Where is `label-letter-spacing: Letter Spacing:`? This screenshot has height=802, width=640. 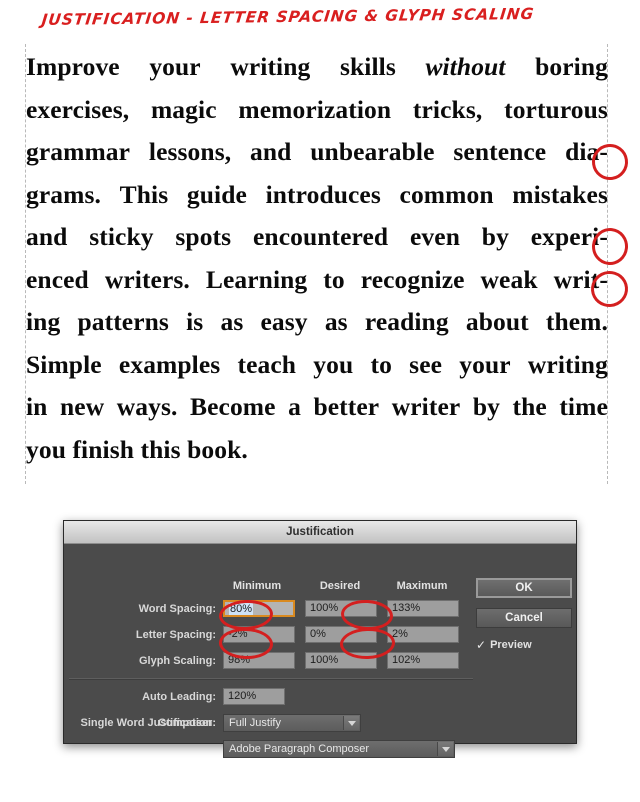 label-letter-spacing: Letter Spacing: is located at coordinates (175, 635).